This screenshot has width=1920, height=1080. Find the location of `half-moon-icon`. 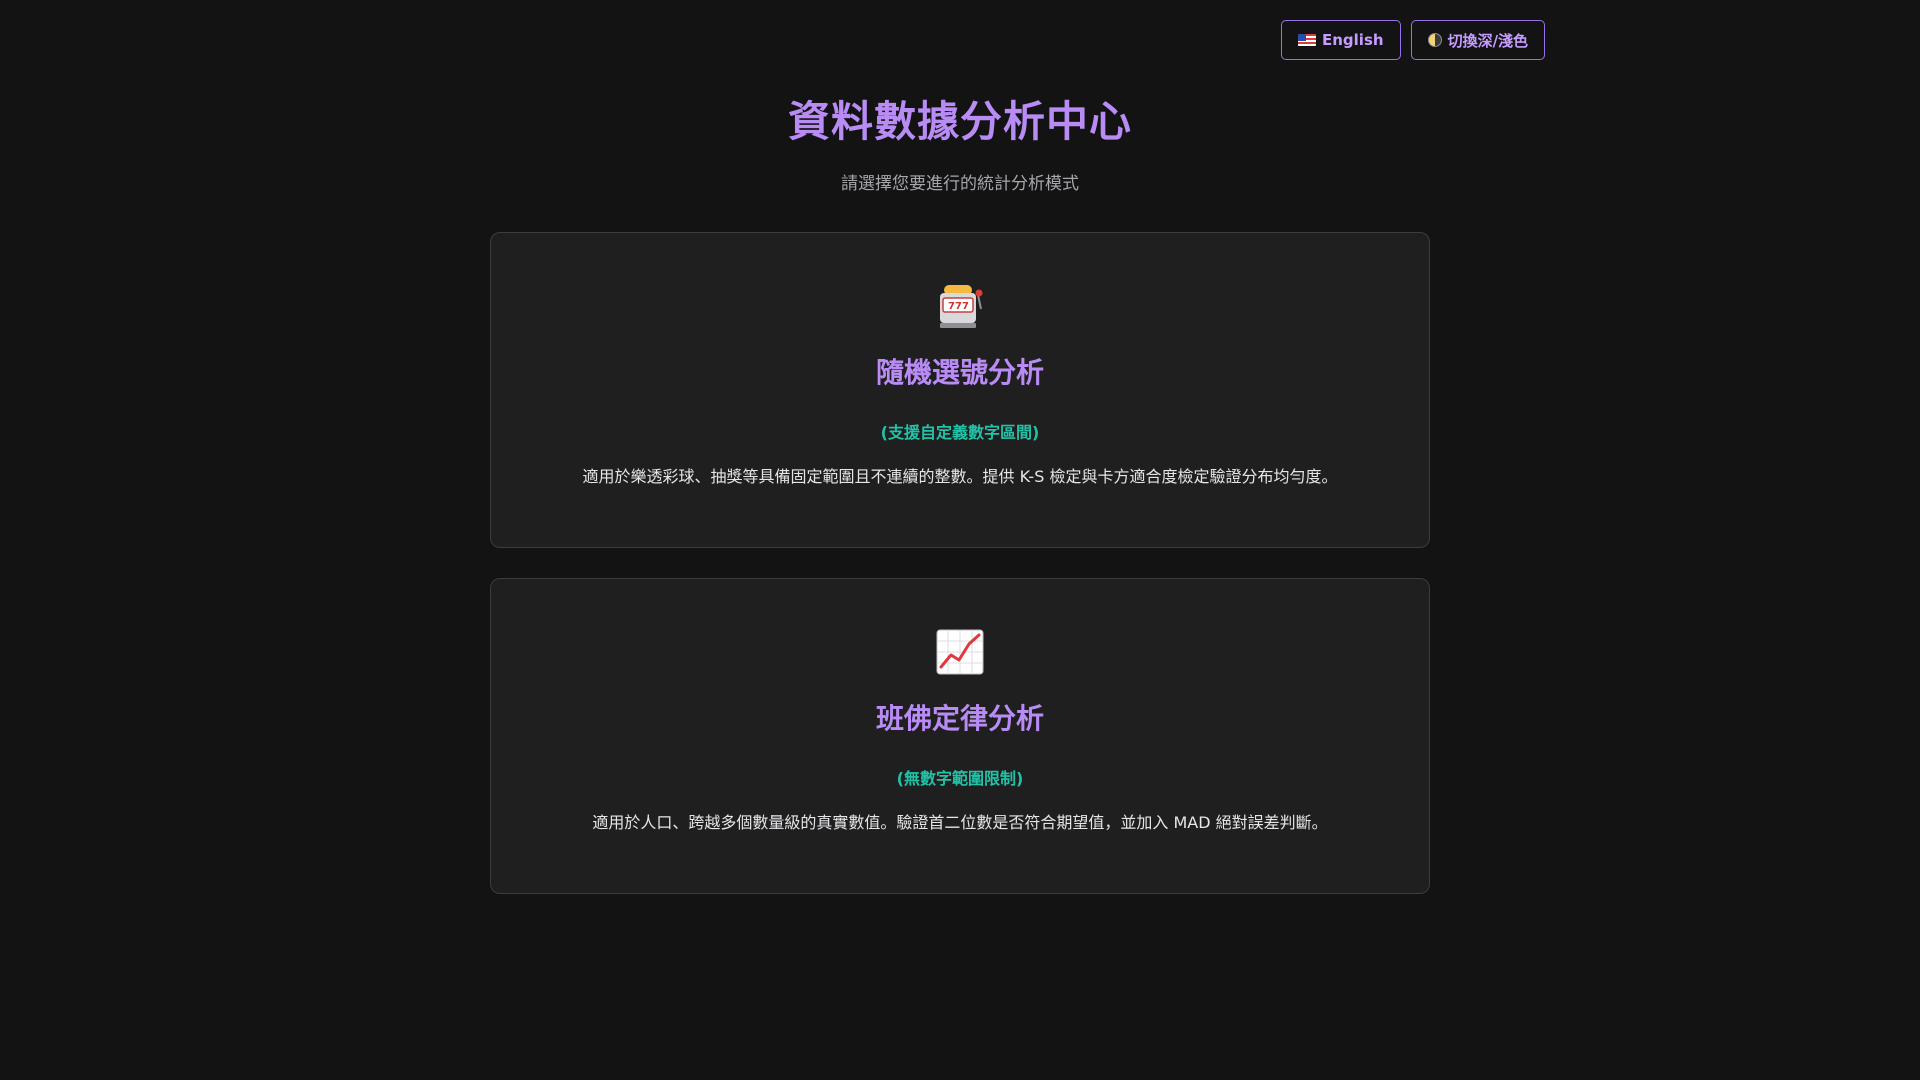

half-moon-icon is located at coordinates (1434, 40).